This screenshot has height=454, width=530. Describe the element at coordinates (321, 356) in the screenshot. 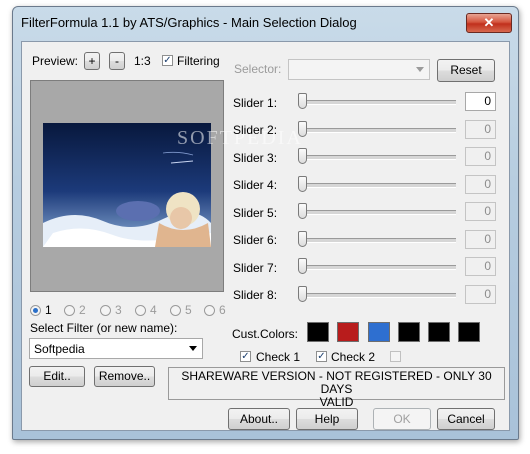

I see `check-2-checkbox: ✓` at that location.